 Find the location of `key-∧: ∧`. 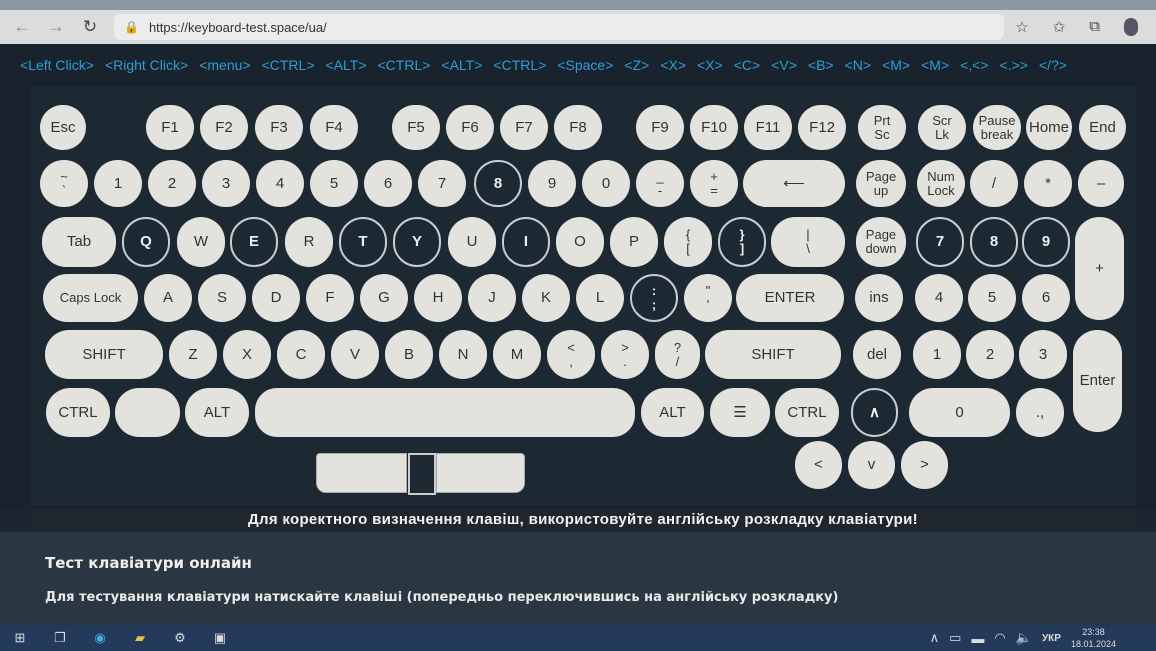

key-∧: ∧ is located at coordinates (874, 412).